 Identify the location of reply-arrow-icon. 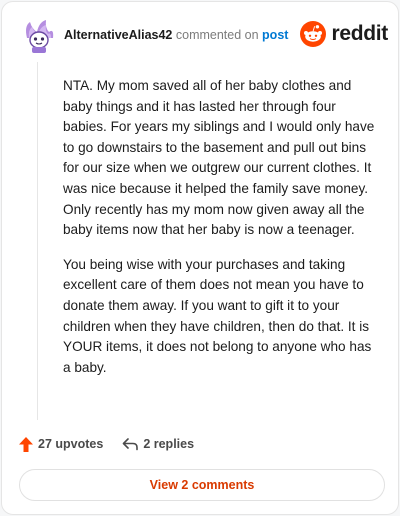
(131, 444).